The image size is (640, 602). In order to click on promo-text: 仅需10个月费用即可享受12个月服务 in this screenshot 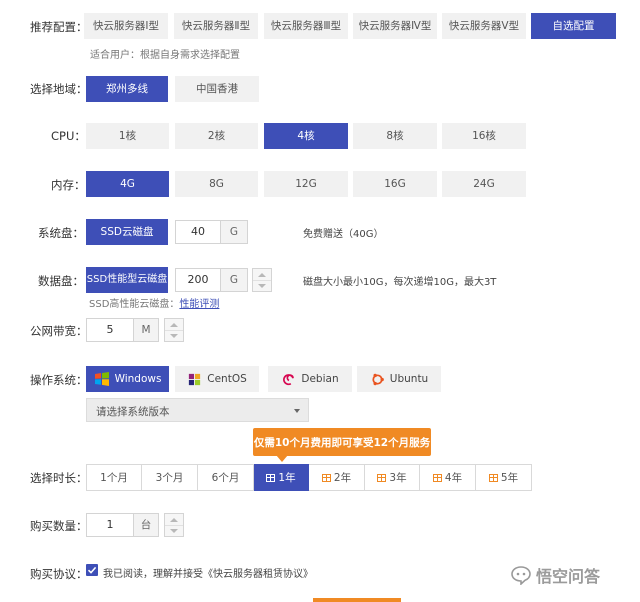, I will do `click(342, 443)`.